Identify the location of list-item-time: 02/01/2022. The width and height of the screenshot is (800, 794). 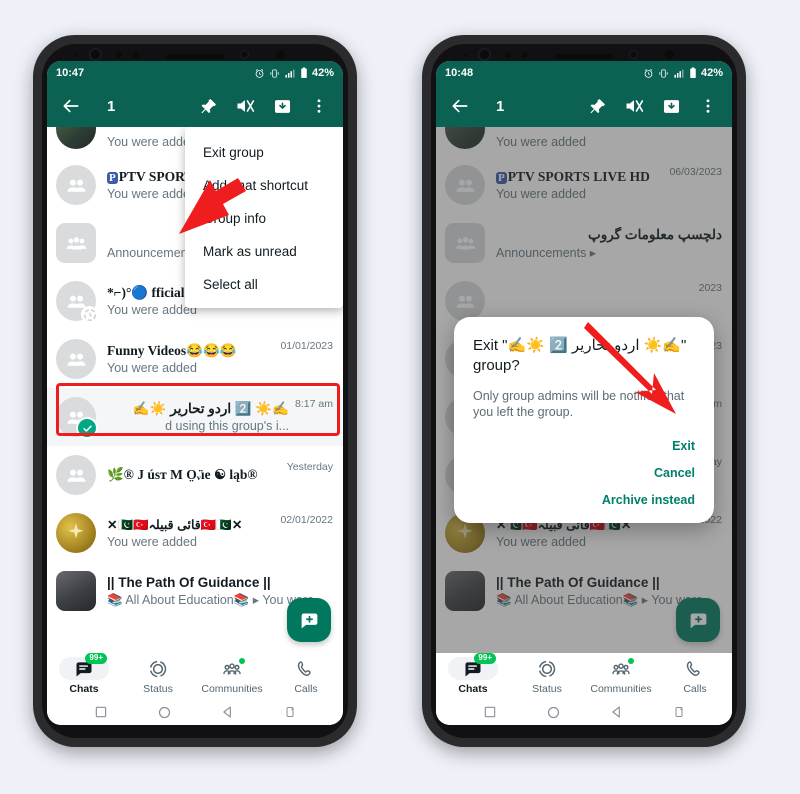
(306, 520).